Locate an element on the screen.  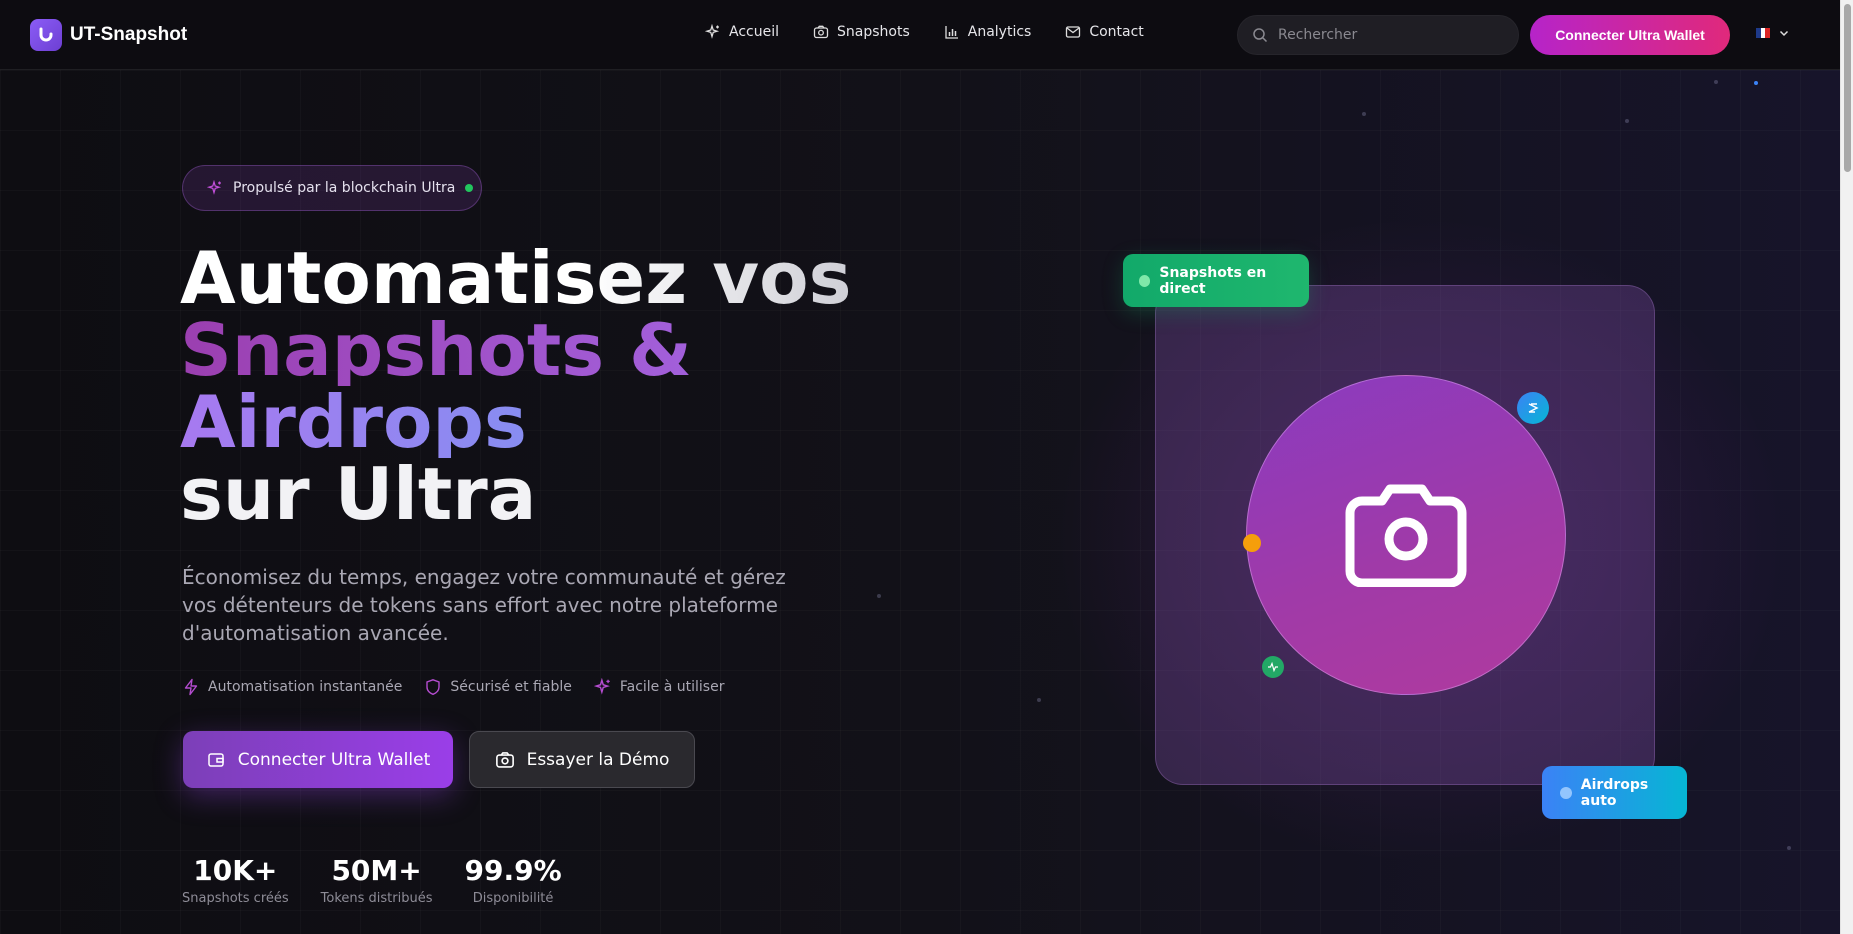
blockchain-badge: Propulsé par la blockchain Ultra is located at coordinates (332, 188).